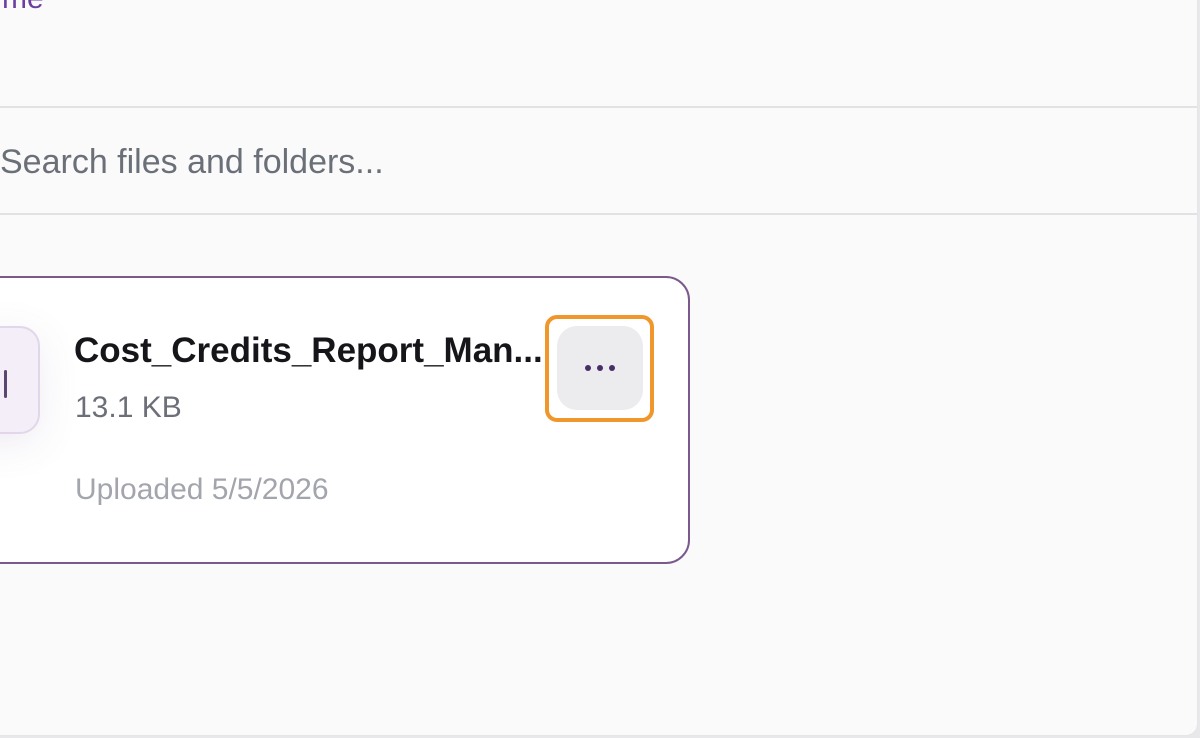 The height and width of the screenshot is (738, 1200). What do you see at coordinates (598, 107) in the screenshot?
I see `search-divider-top` at bounding box center [598, 107].